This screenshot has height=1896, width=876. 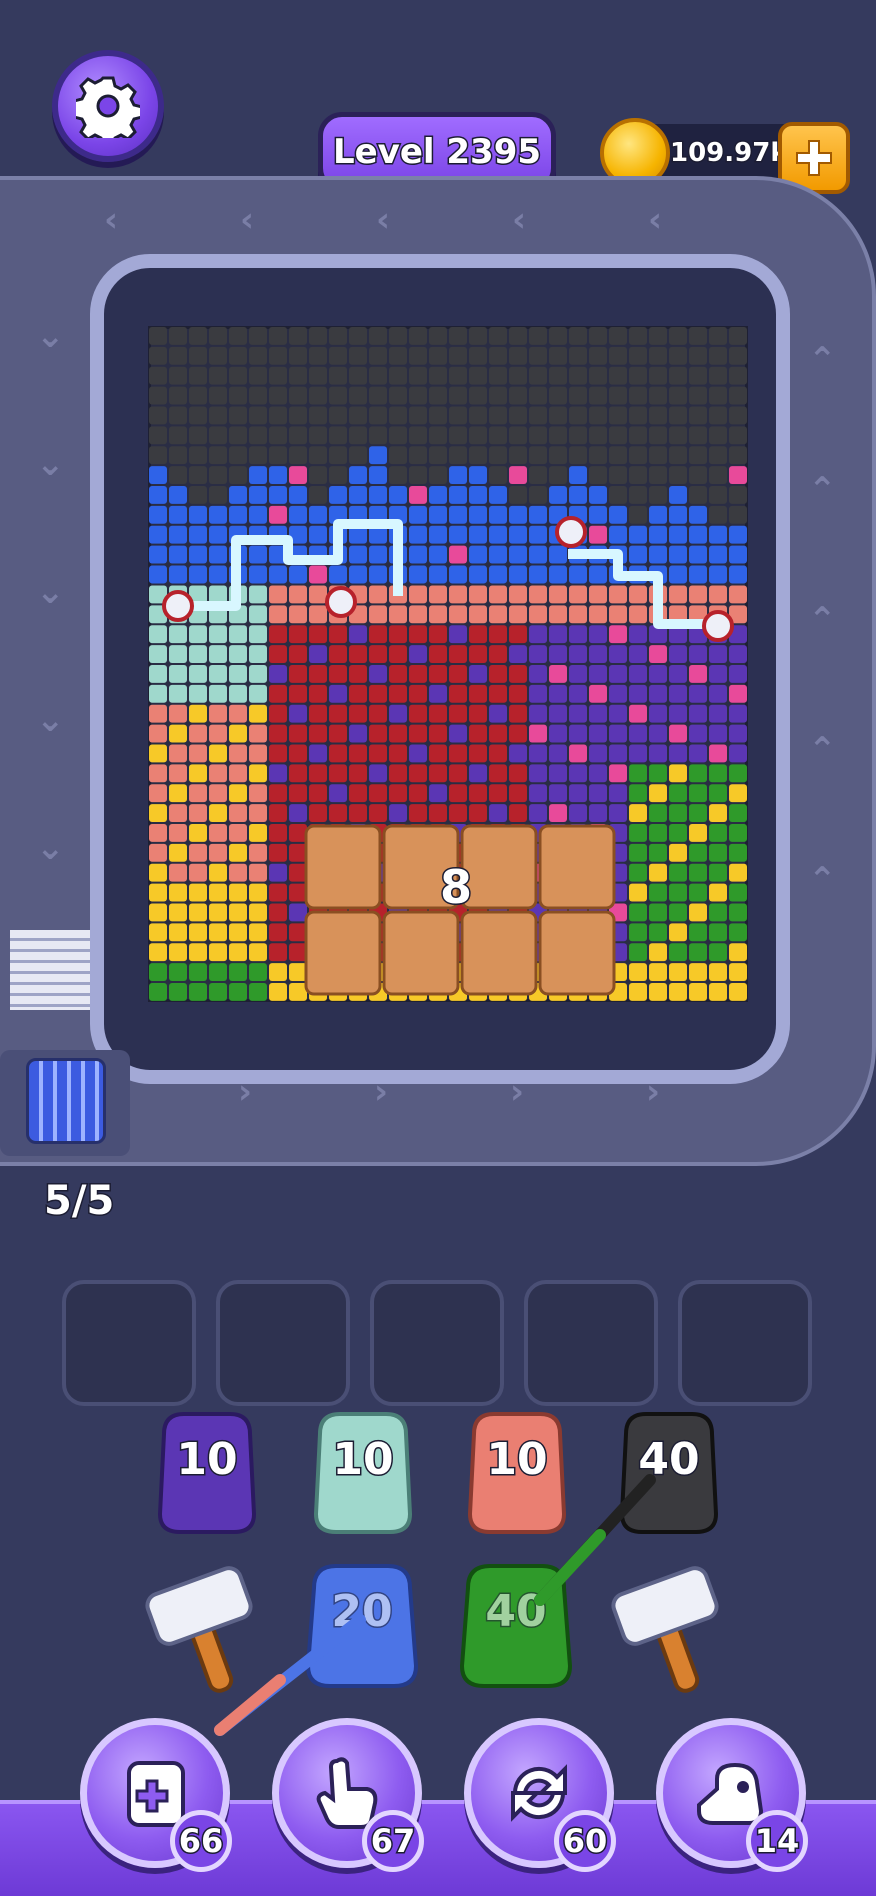 What do you see at coordinates (777, 1841) in the screenshot?
I see `powerup-count: 14` at bounding box center [777, 1841].